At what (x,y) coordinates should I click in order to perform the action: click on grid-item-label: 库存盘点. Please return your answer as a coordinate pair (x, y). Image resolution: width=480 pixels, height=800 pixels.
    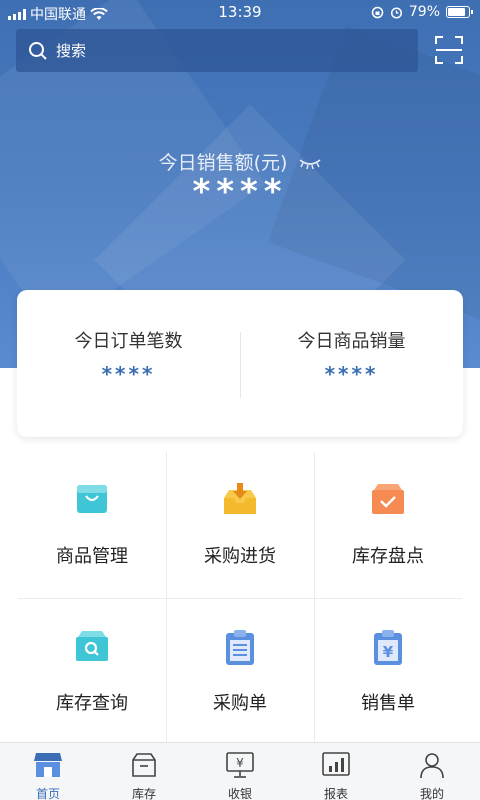
    Looking at the image, I should click on (388, 556).